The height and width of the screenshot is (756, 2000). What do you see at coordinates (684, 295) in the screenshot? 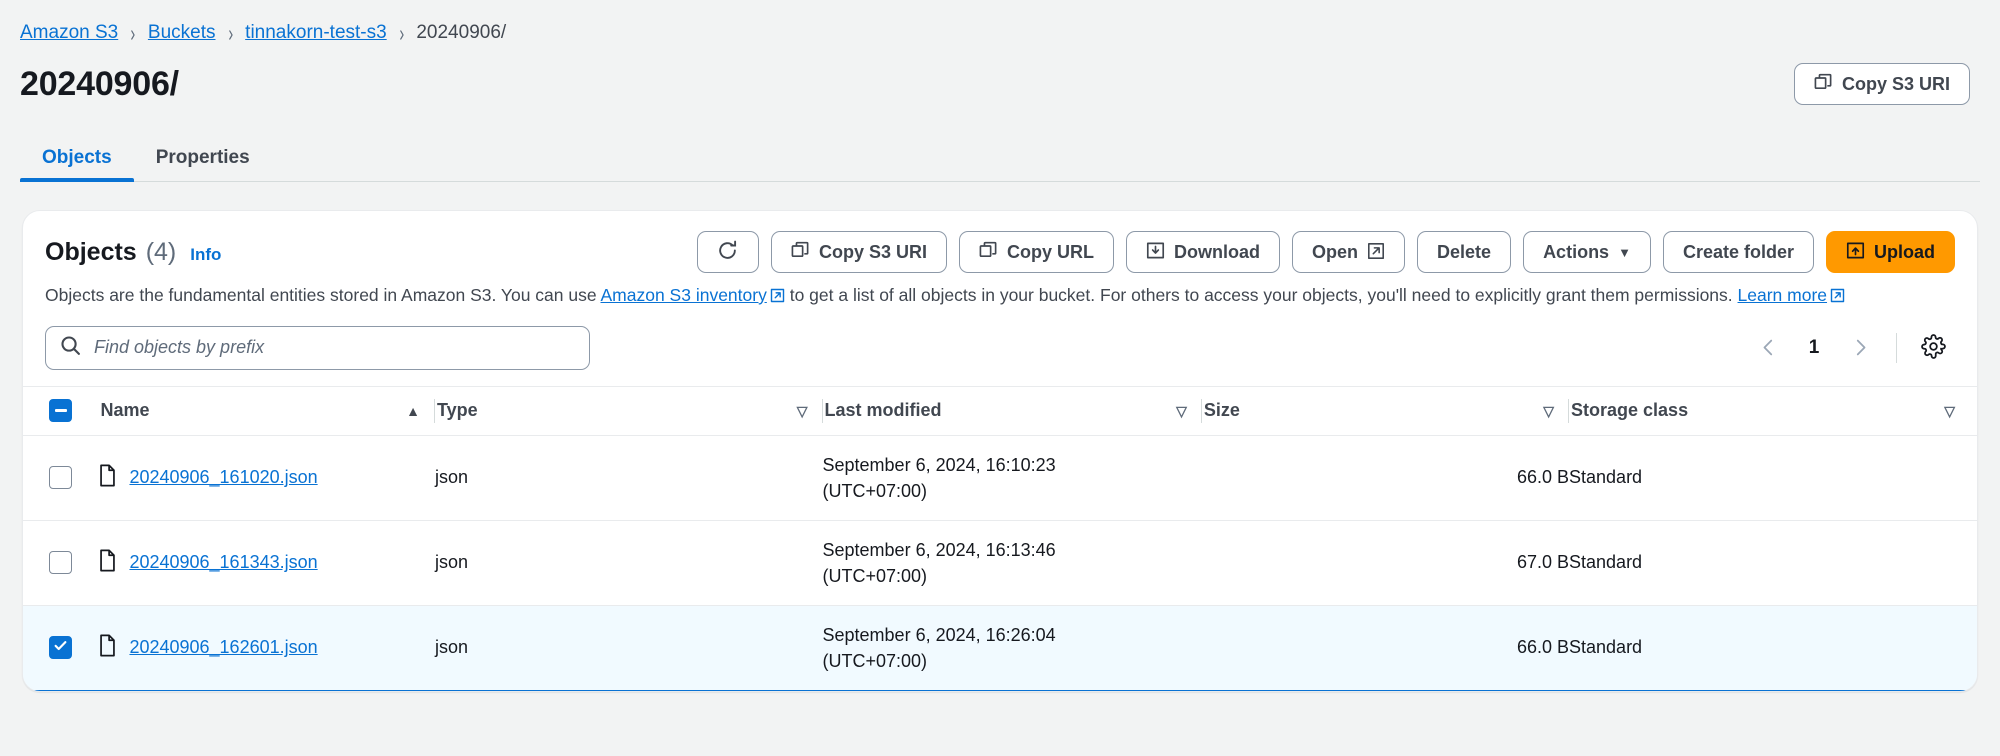
I see `amazon-s3-inventory-link: Amazon S3 inventory` at bounding box center [684, 295].